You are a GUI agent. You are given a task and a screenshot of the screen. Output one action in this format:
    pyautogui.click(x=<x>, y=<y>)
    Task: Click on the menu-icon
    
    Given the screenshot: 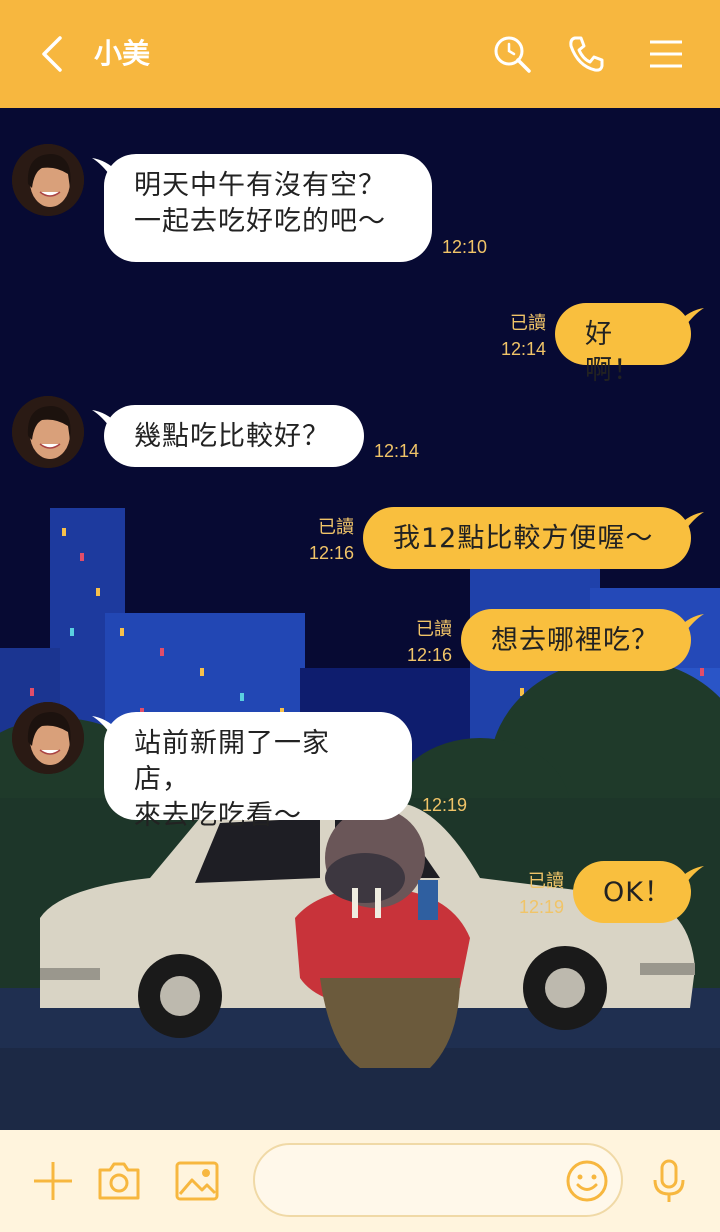 What is the action you would take?
    pyautogui.click(x=666, y=54)
    